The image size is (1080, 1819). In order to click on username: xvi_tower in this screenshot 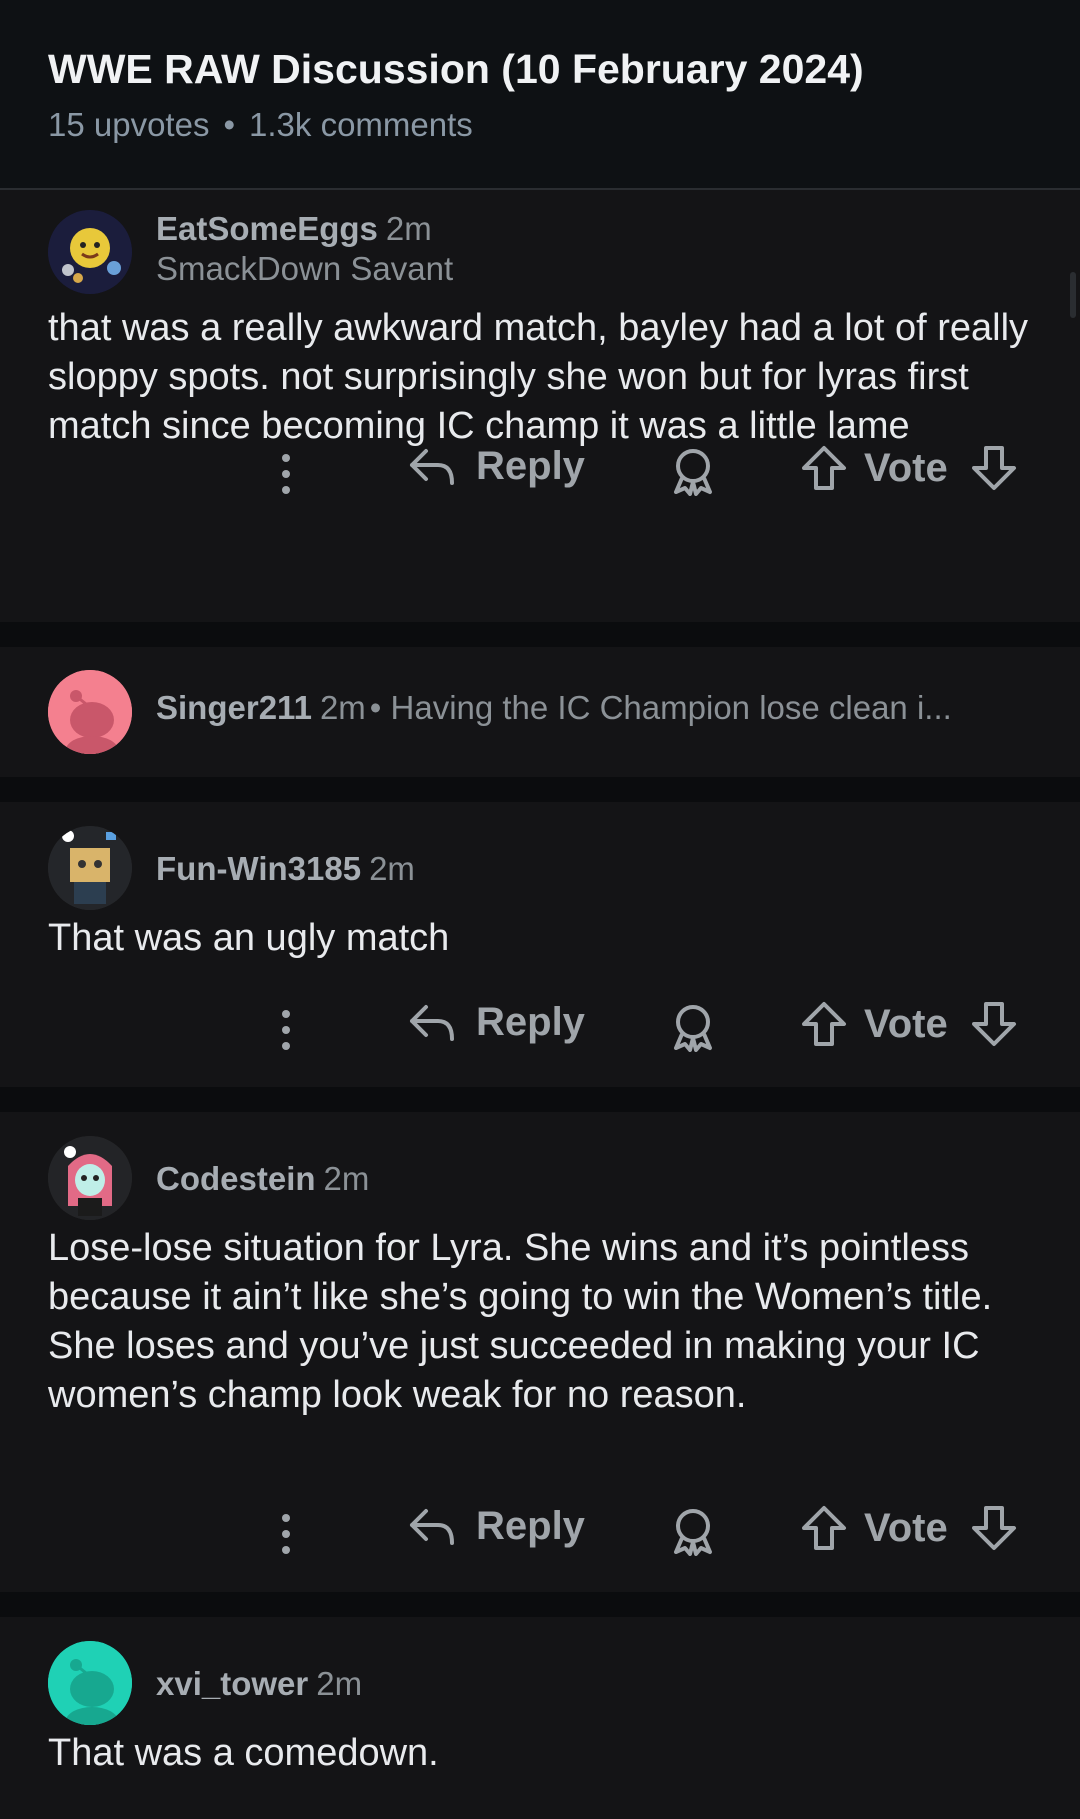, I will do `click(232, 1683)`.